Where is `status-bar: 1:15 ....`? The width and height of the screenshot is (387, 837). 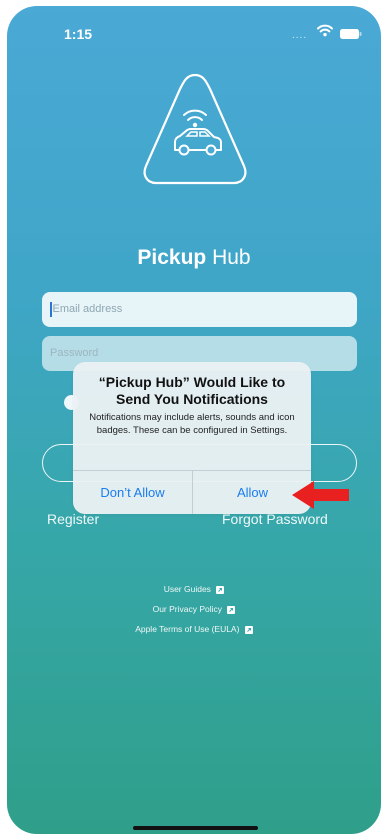
status-bar: 1:15 .... is located at coordinates (194, 28).